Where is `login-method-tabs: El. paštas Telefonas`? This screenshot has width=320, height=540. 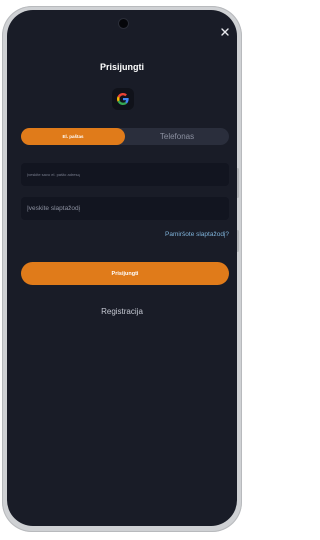 login-method-tabs: El. paštas Telefonas is located at coordinates (125, 136).